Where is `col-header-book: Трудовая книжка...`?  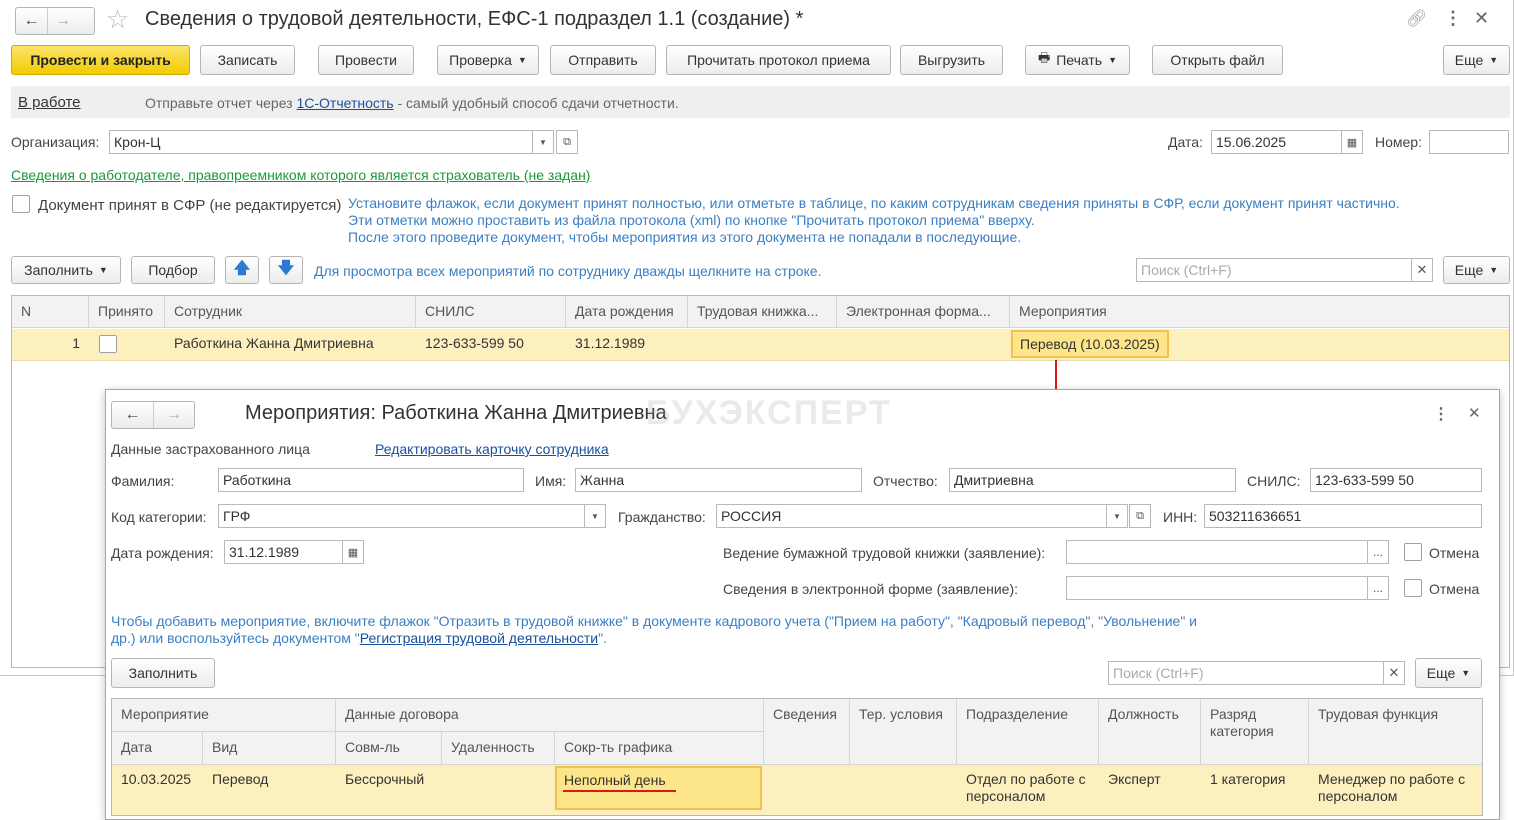
col-header-book: Трудовая книжка... is located at coordinates (762, 312).